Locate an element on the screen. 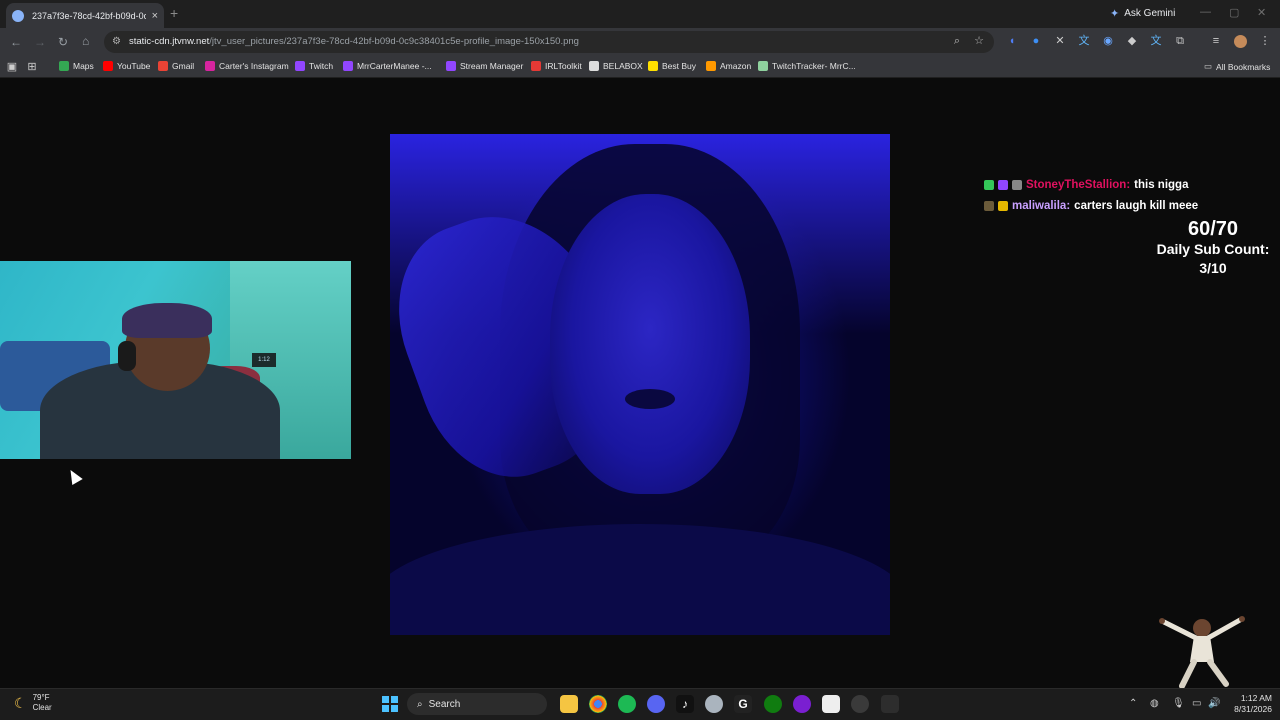  bookmark-item: Gmail is located at coordinates (176, 66).